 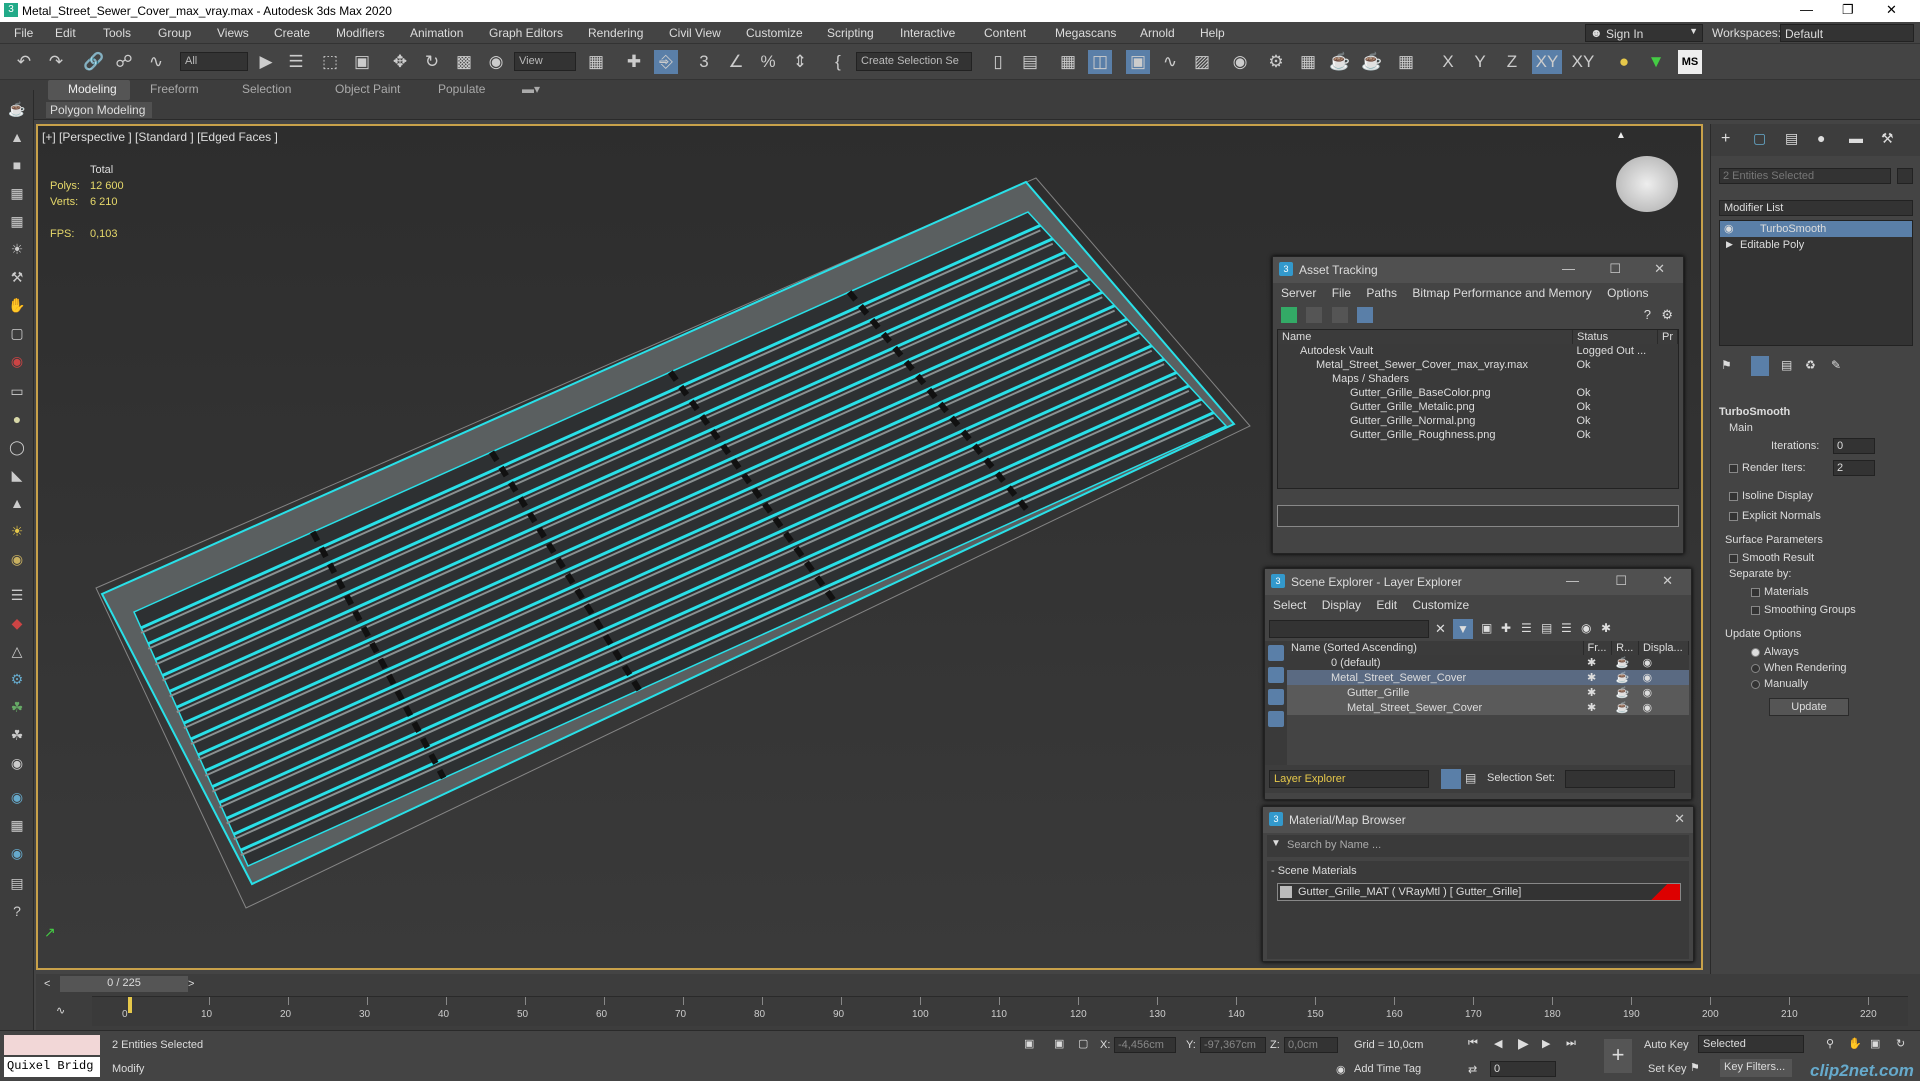 I want to click on file-icon: ▤, so click(x=17, y=883).